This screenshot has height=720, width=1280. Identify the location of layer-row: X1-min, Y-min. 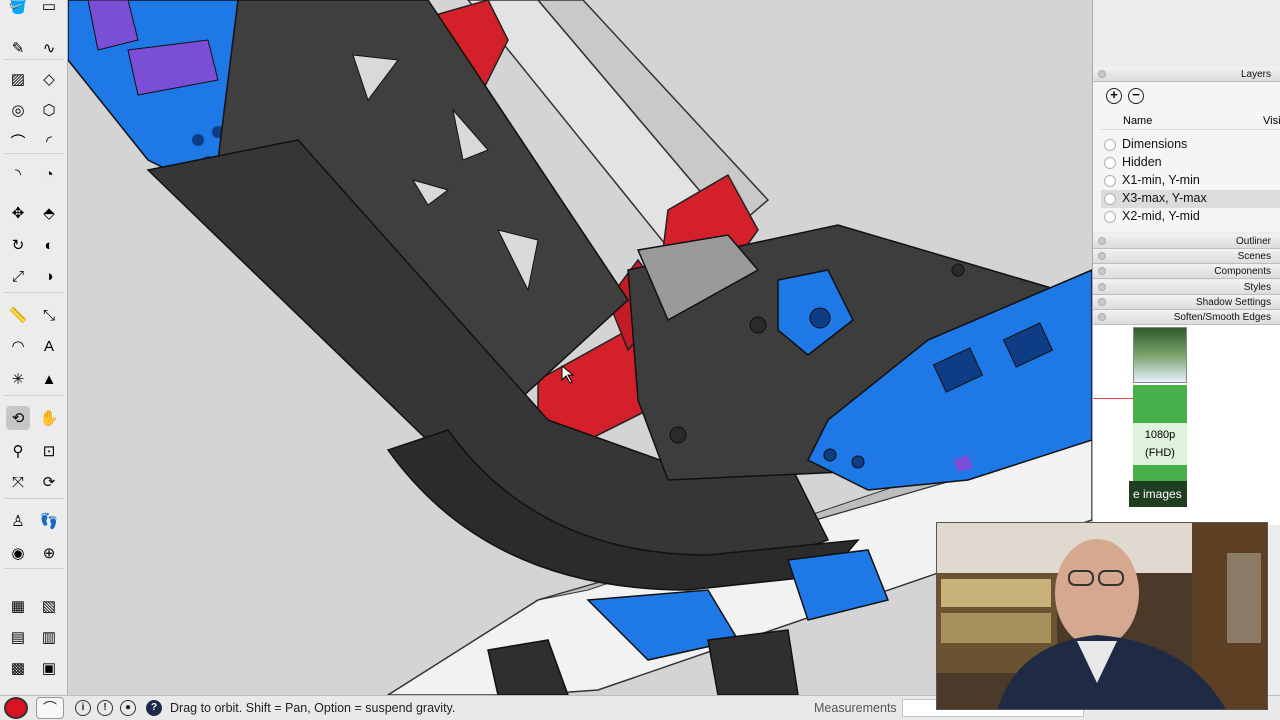
(1190, 181).